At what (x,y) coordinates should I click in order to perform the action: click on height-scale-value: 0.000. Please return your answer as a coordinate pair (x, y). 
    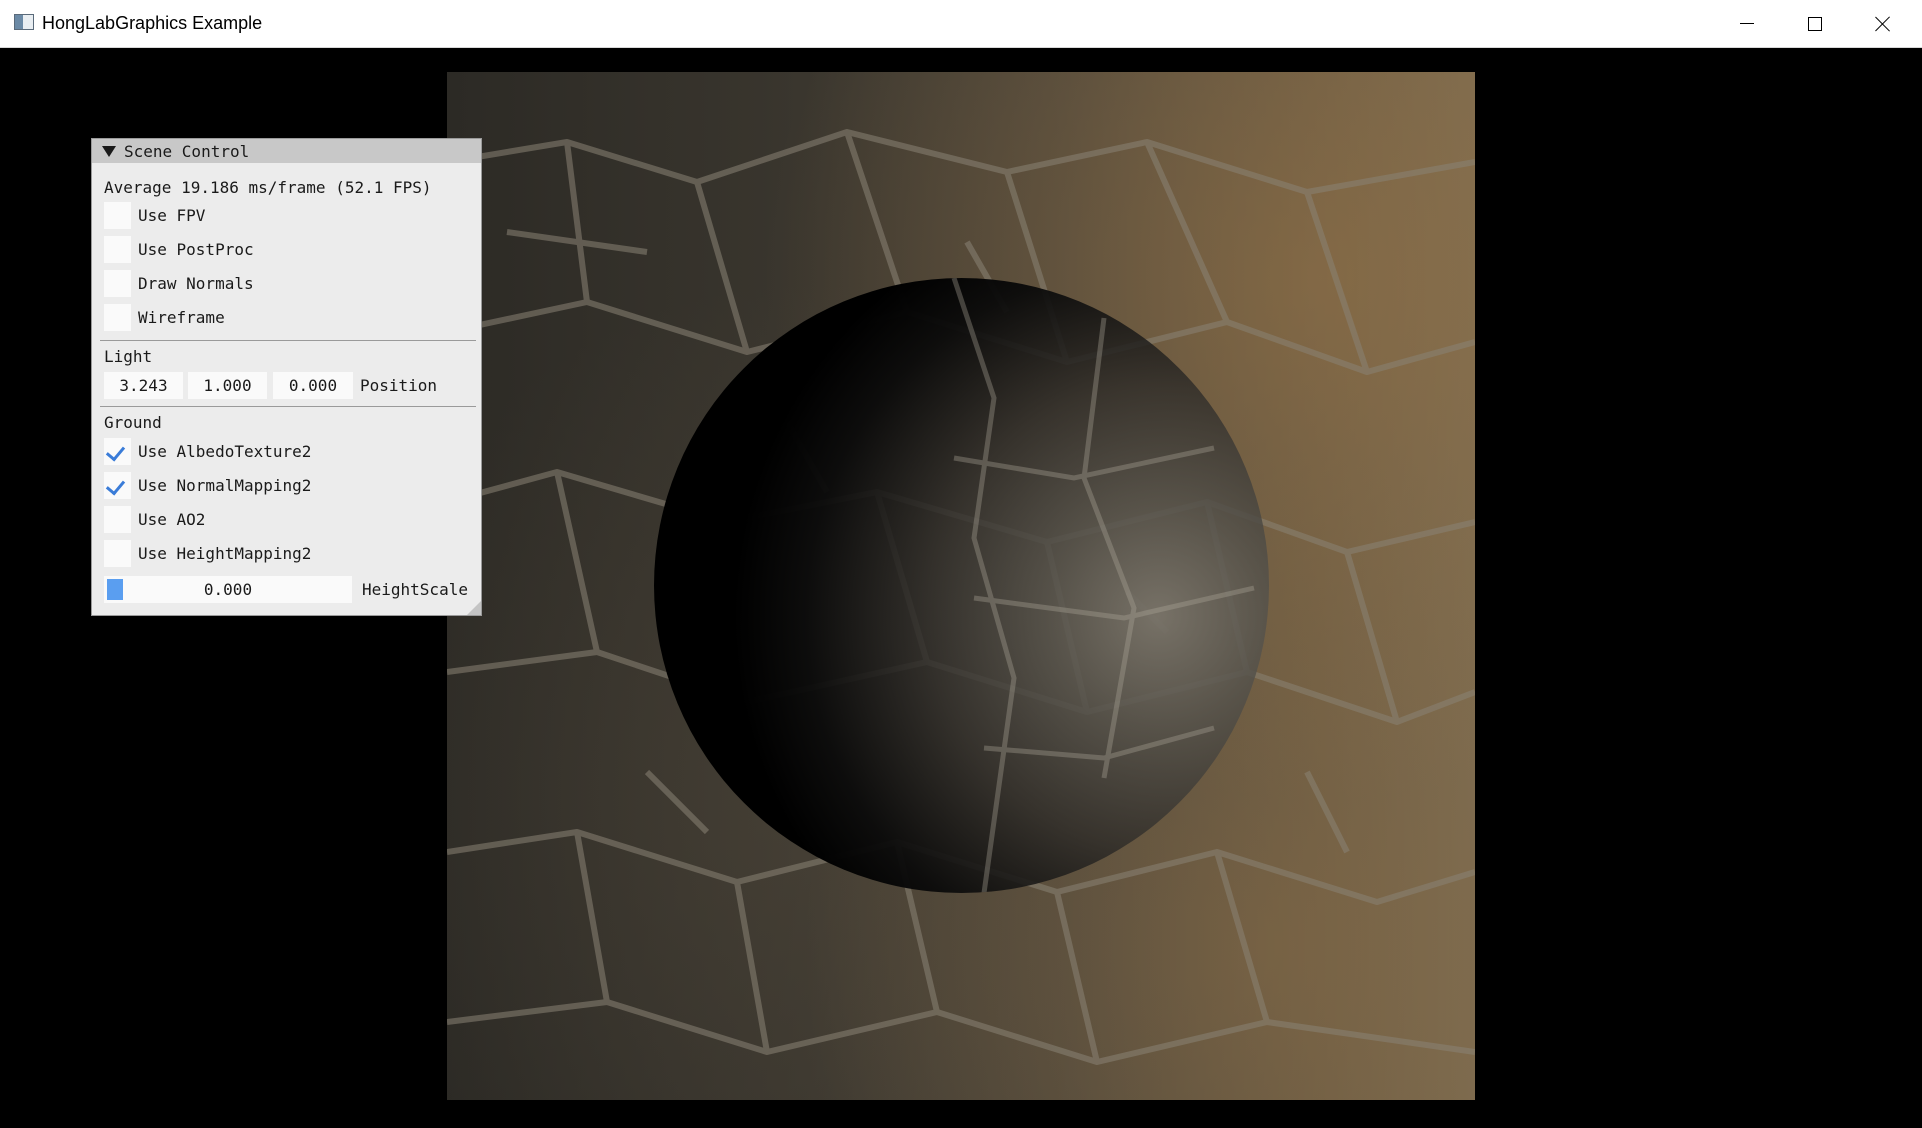
    Looking at the image, I should click on (228, 589).